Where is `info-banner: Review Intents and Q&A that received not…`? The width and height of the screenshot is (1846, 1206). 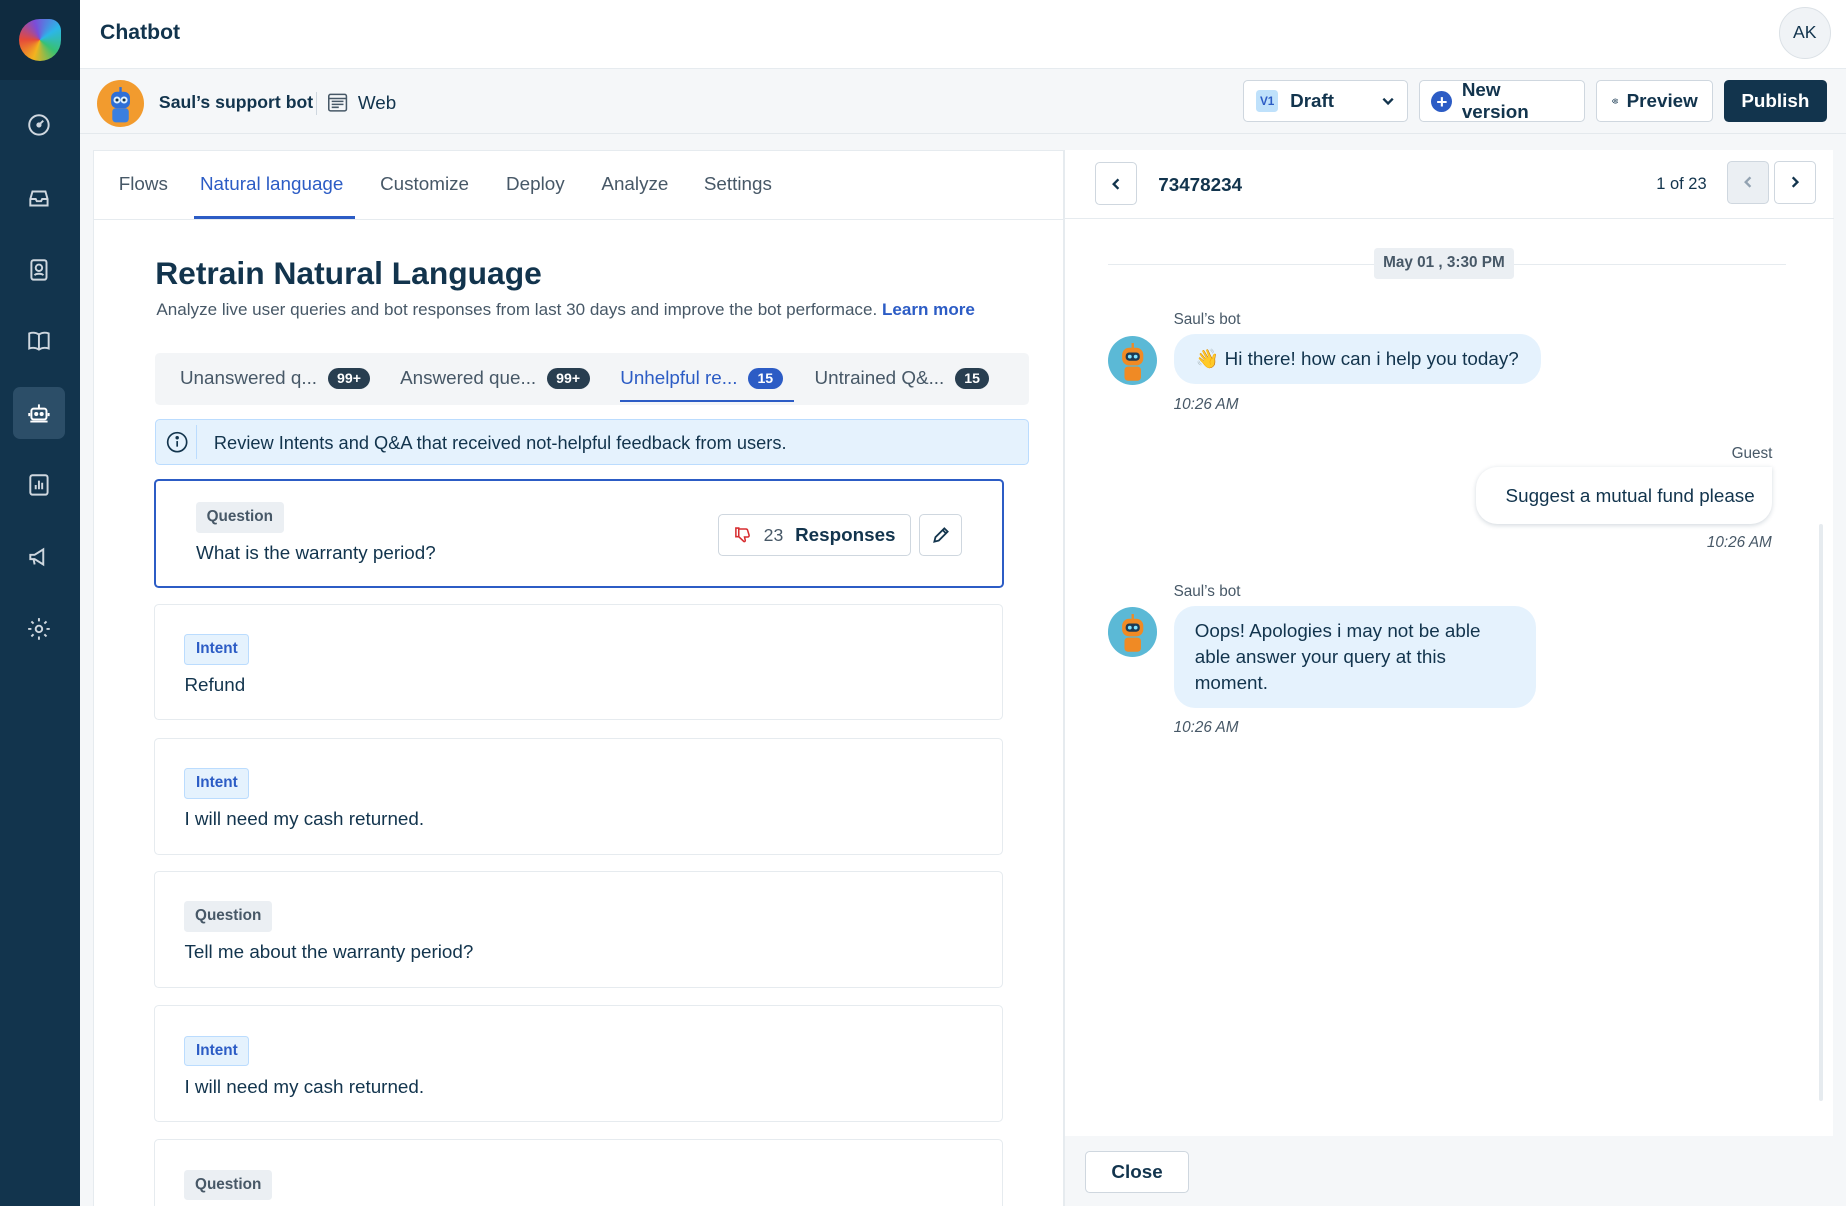 info-banner: Review Intents and Q&A that received not… is located at coordinates (592, 441).